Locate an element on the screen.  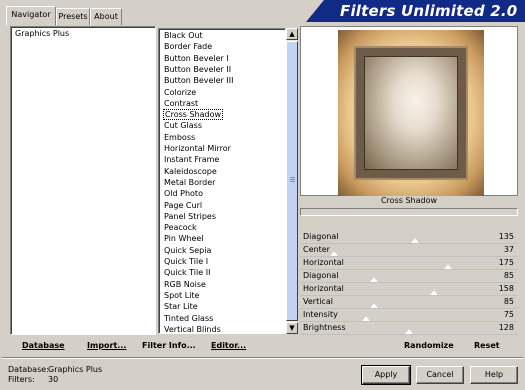
apply-button: Apply is located at coordinates (386, 375).